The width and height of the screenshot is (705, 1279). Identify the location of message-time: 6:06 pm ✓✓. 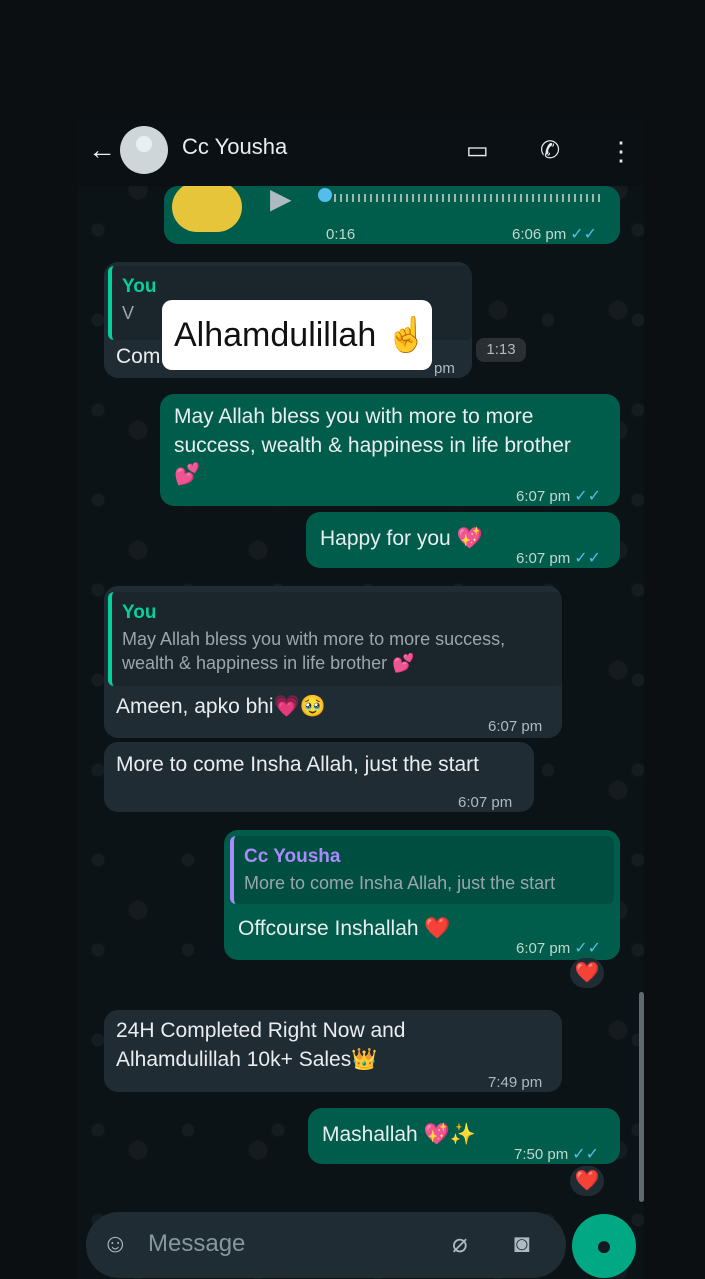
(555, 234).